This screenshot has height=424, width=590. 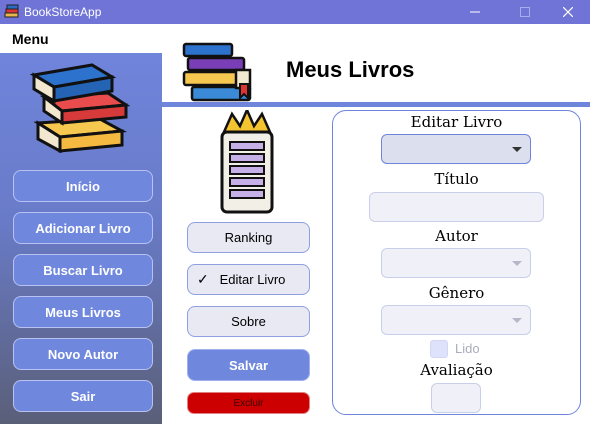 I want to click on ranking-button: Ranking, so click(x=248, y=237).